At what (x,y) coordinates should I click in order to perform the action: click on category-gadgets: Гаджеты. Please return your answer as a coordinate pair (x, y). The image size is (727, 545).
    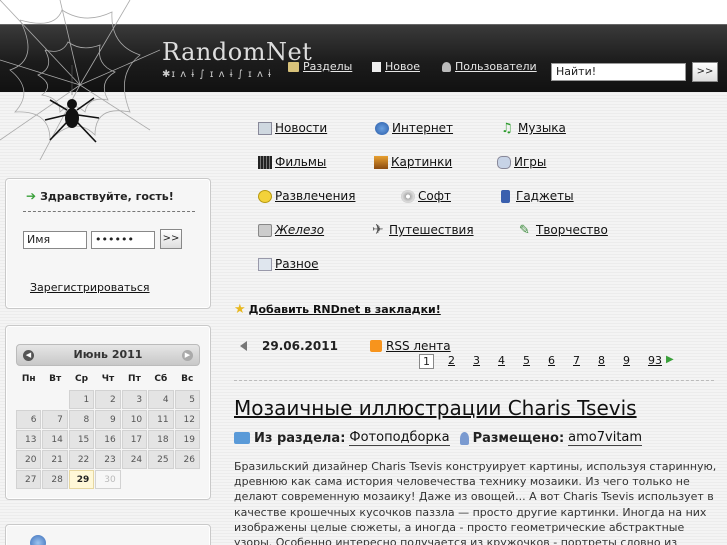
    Looking at the image, I should click on (537, 196).